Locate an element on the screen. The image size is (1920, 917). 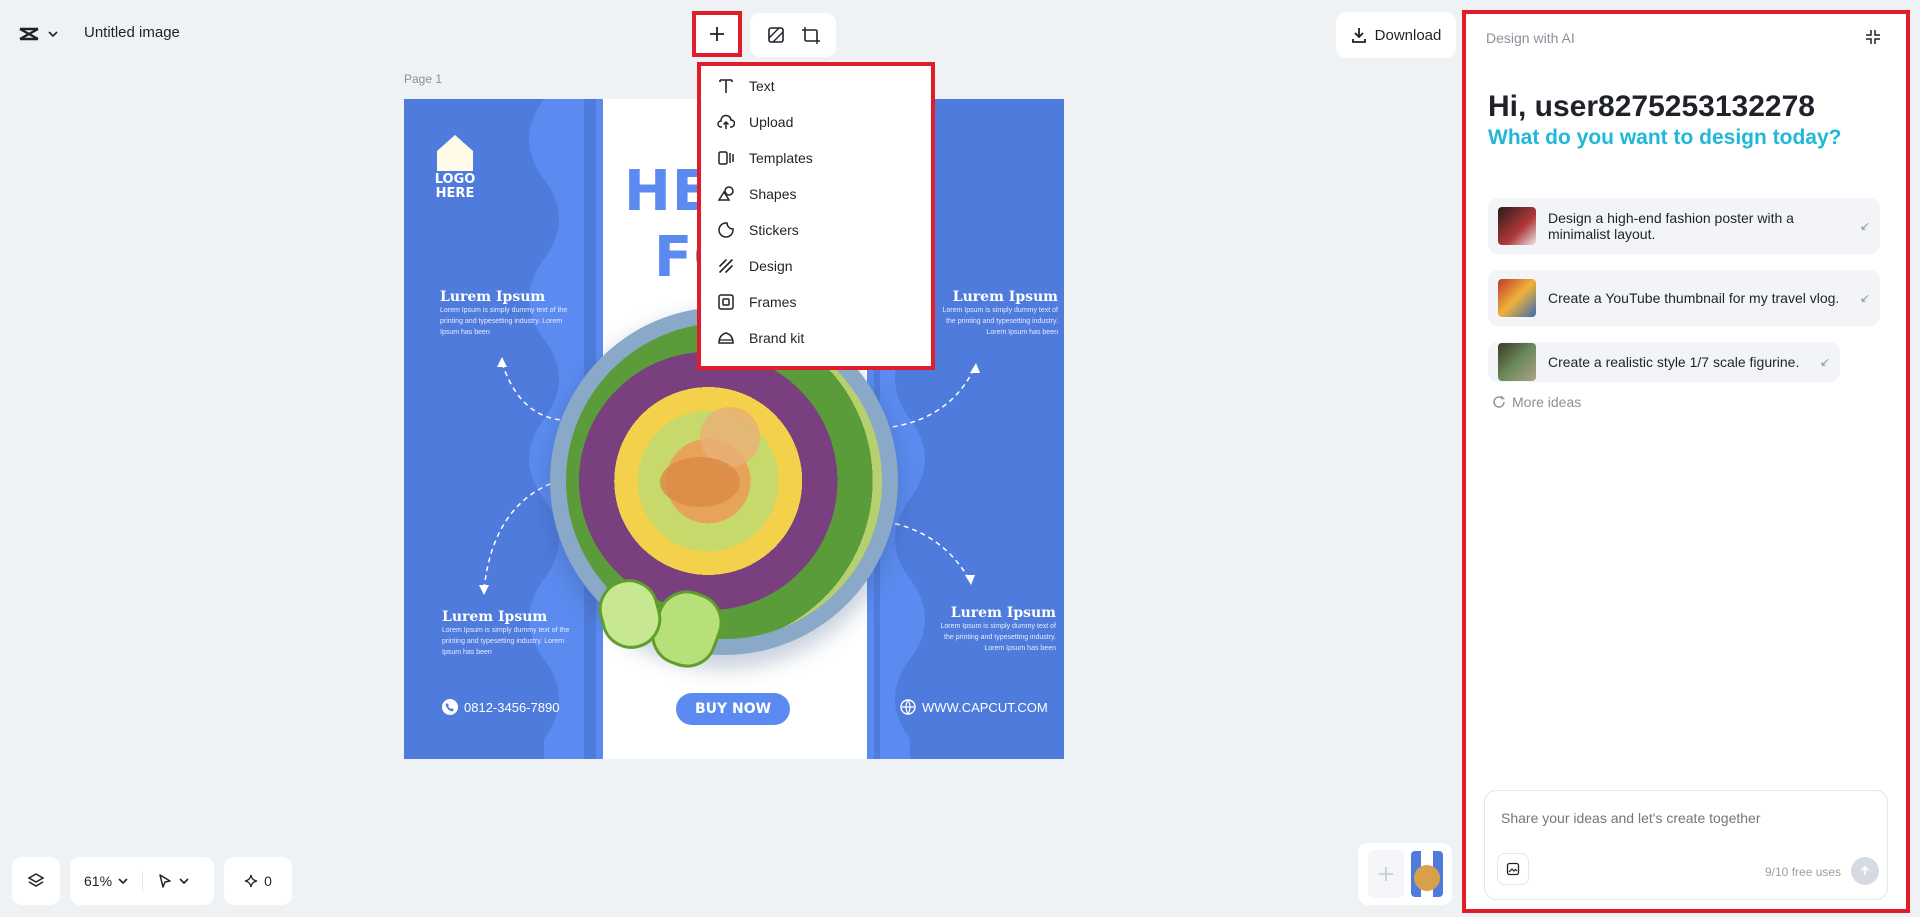
prompt-input is located at coordinates (1686, 818).